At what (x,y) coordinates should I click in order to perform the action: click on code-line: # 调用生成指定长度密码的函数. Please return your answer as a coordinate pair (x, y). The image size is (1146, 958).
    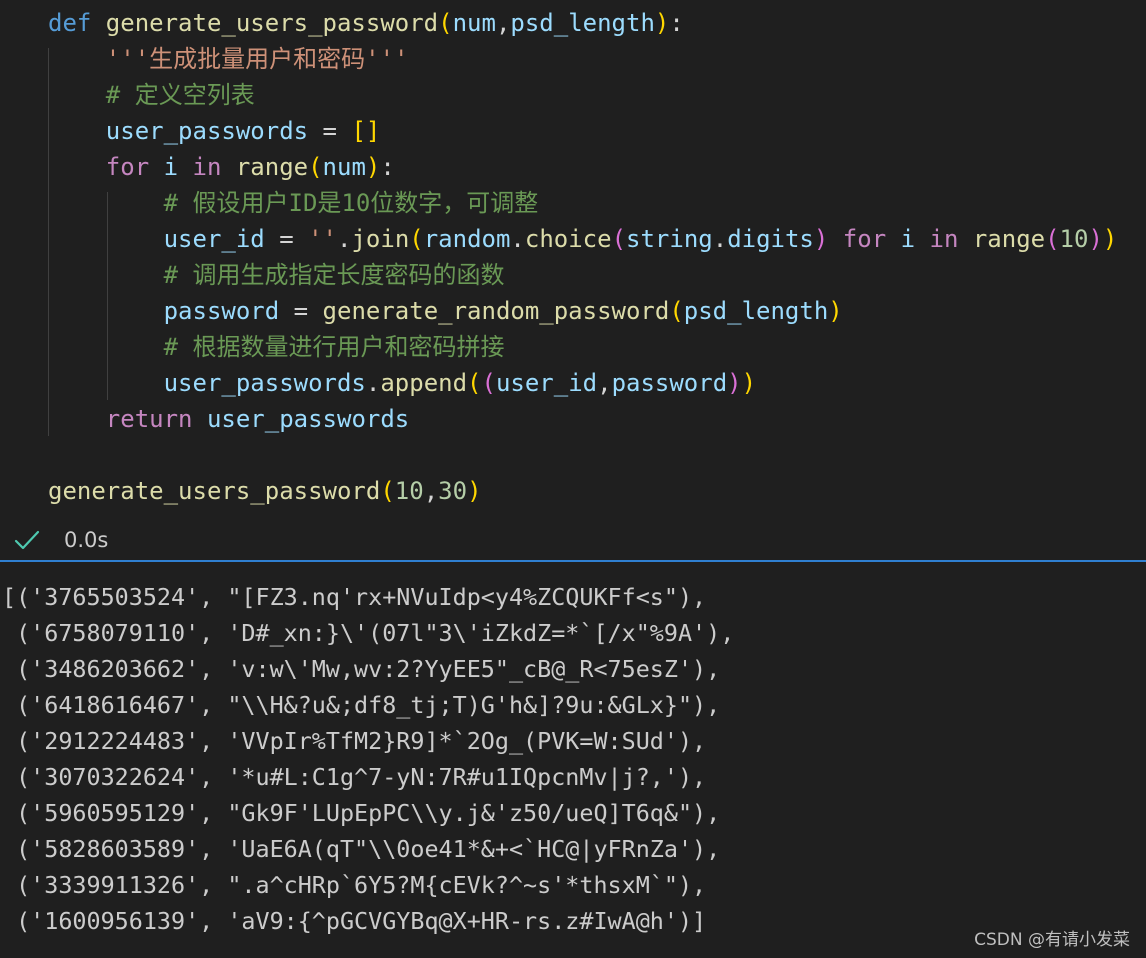
    Looking at the image, I should click on (276, 275).